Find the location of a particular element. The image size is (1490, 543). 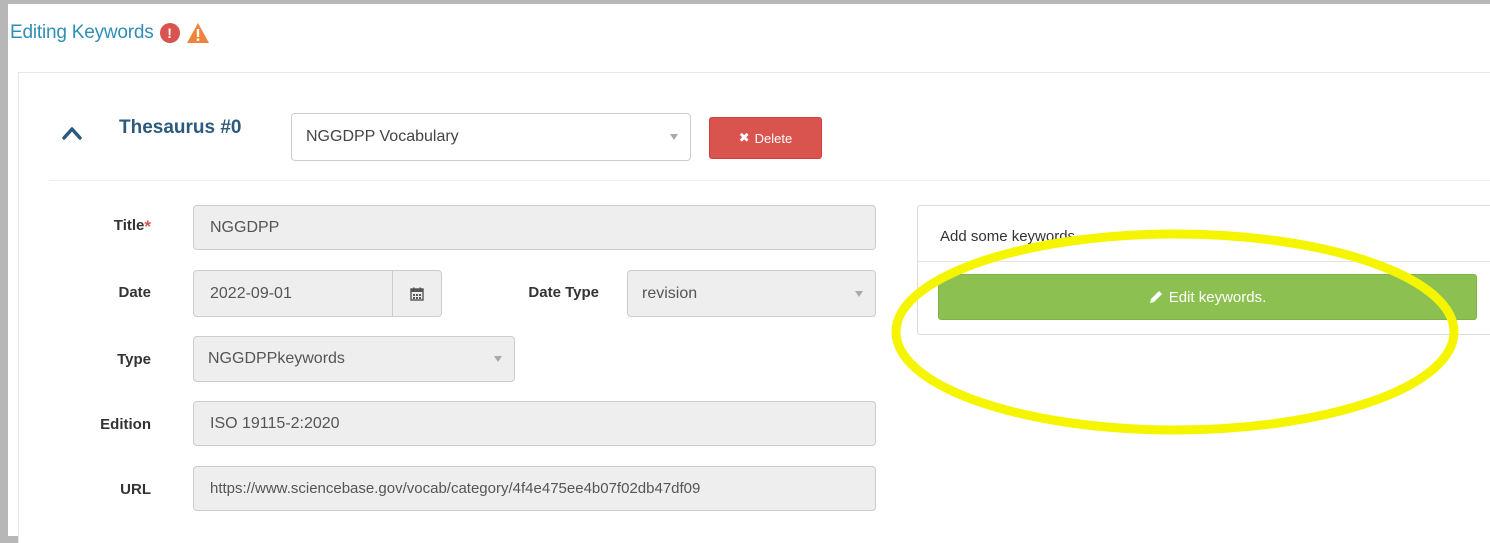

close-icon: ✖ is located at coordinates (744, 137).